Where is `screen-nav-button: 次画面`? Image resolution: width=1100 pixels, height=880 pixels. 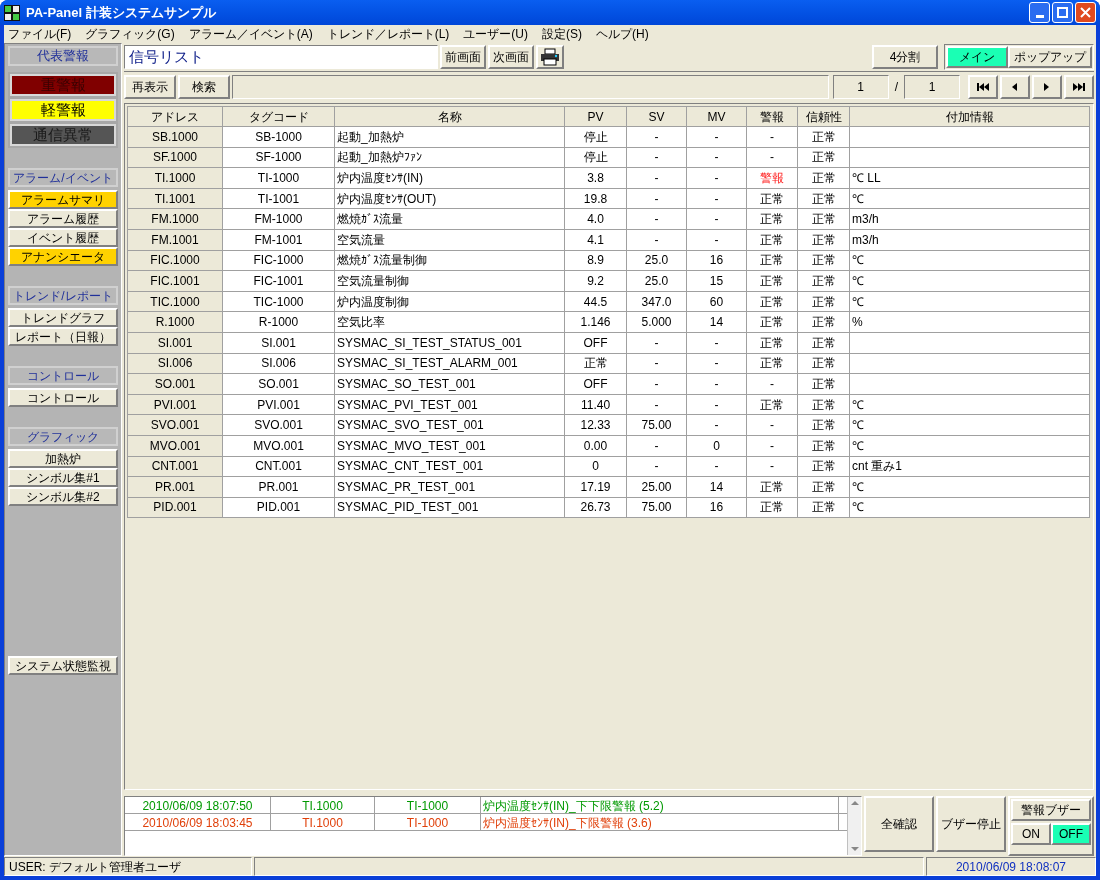 screen-nav-button: 次画面 is located at coordinates (511, 57).